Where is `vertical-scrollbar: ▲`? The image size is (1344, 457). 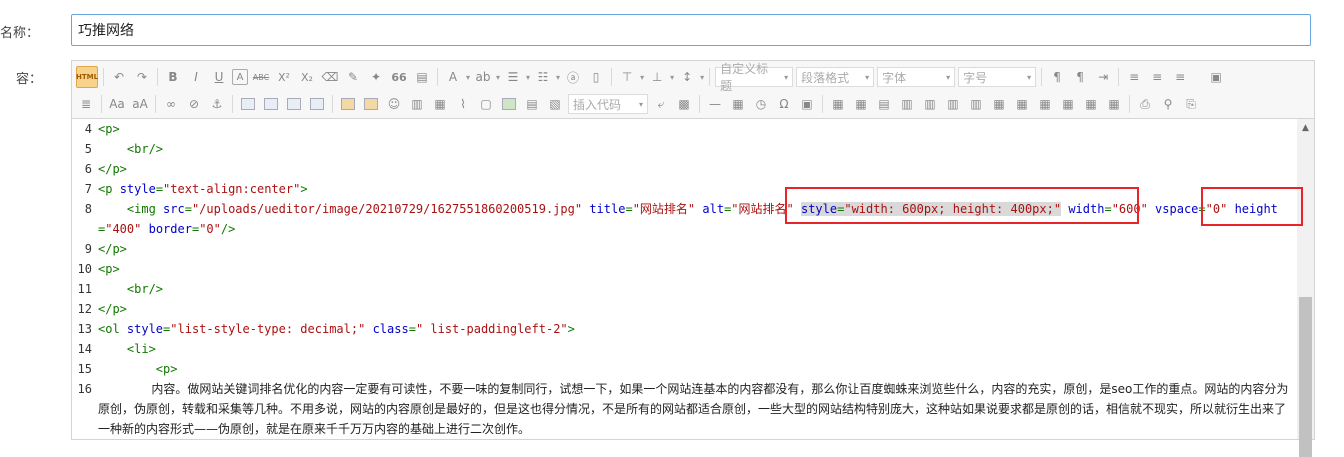
vertical-scrollbar: ▲ is located at coordinates (1305, 288).